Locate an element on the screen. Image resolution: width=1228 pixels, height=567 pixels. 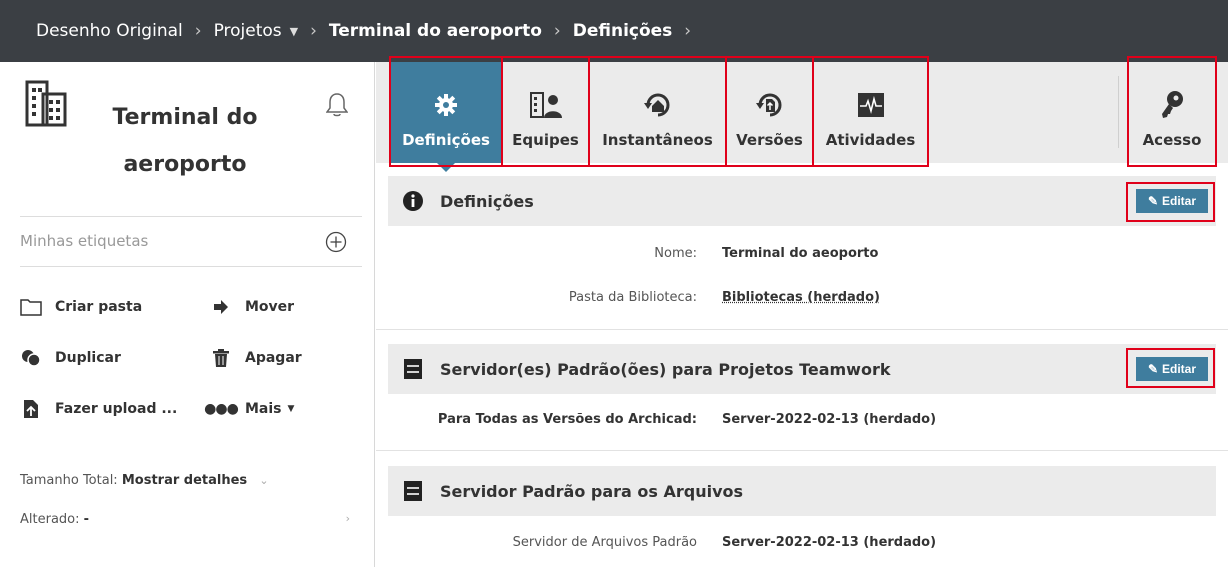
tab-access: Acesso is located at coordinates (1172, 112).